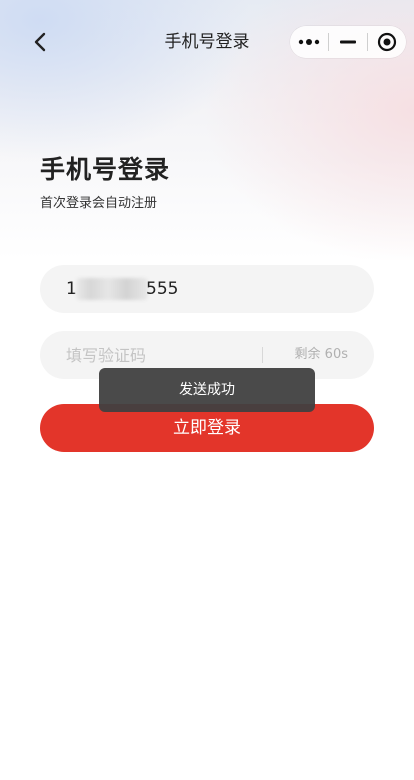  I want to click on minimize-icon, so click(348, 42).